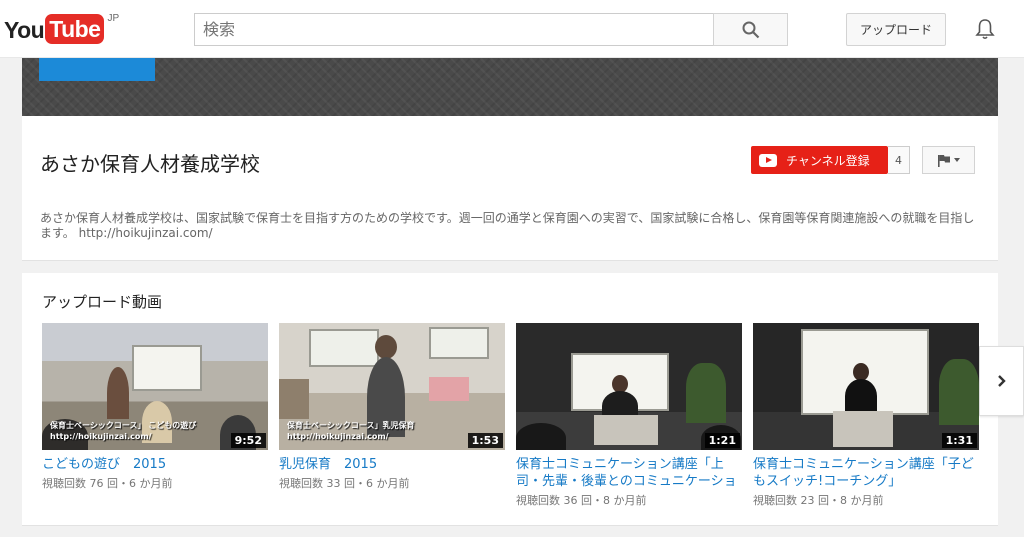 The image size is (1024, 537). Describe the element at coordinates (485, 440) in the screenshot. I see `video-duration: 1:53` at that location.